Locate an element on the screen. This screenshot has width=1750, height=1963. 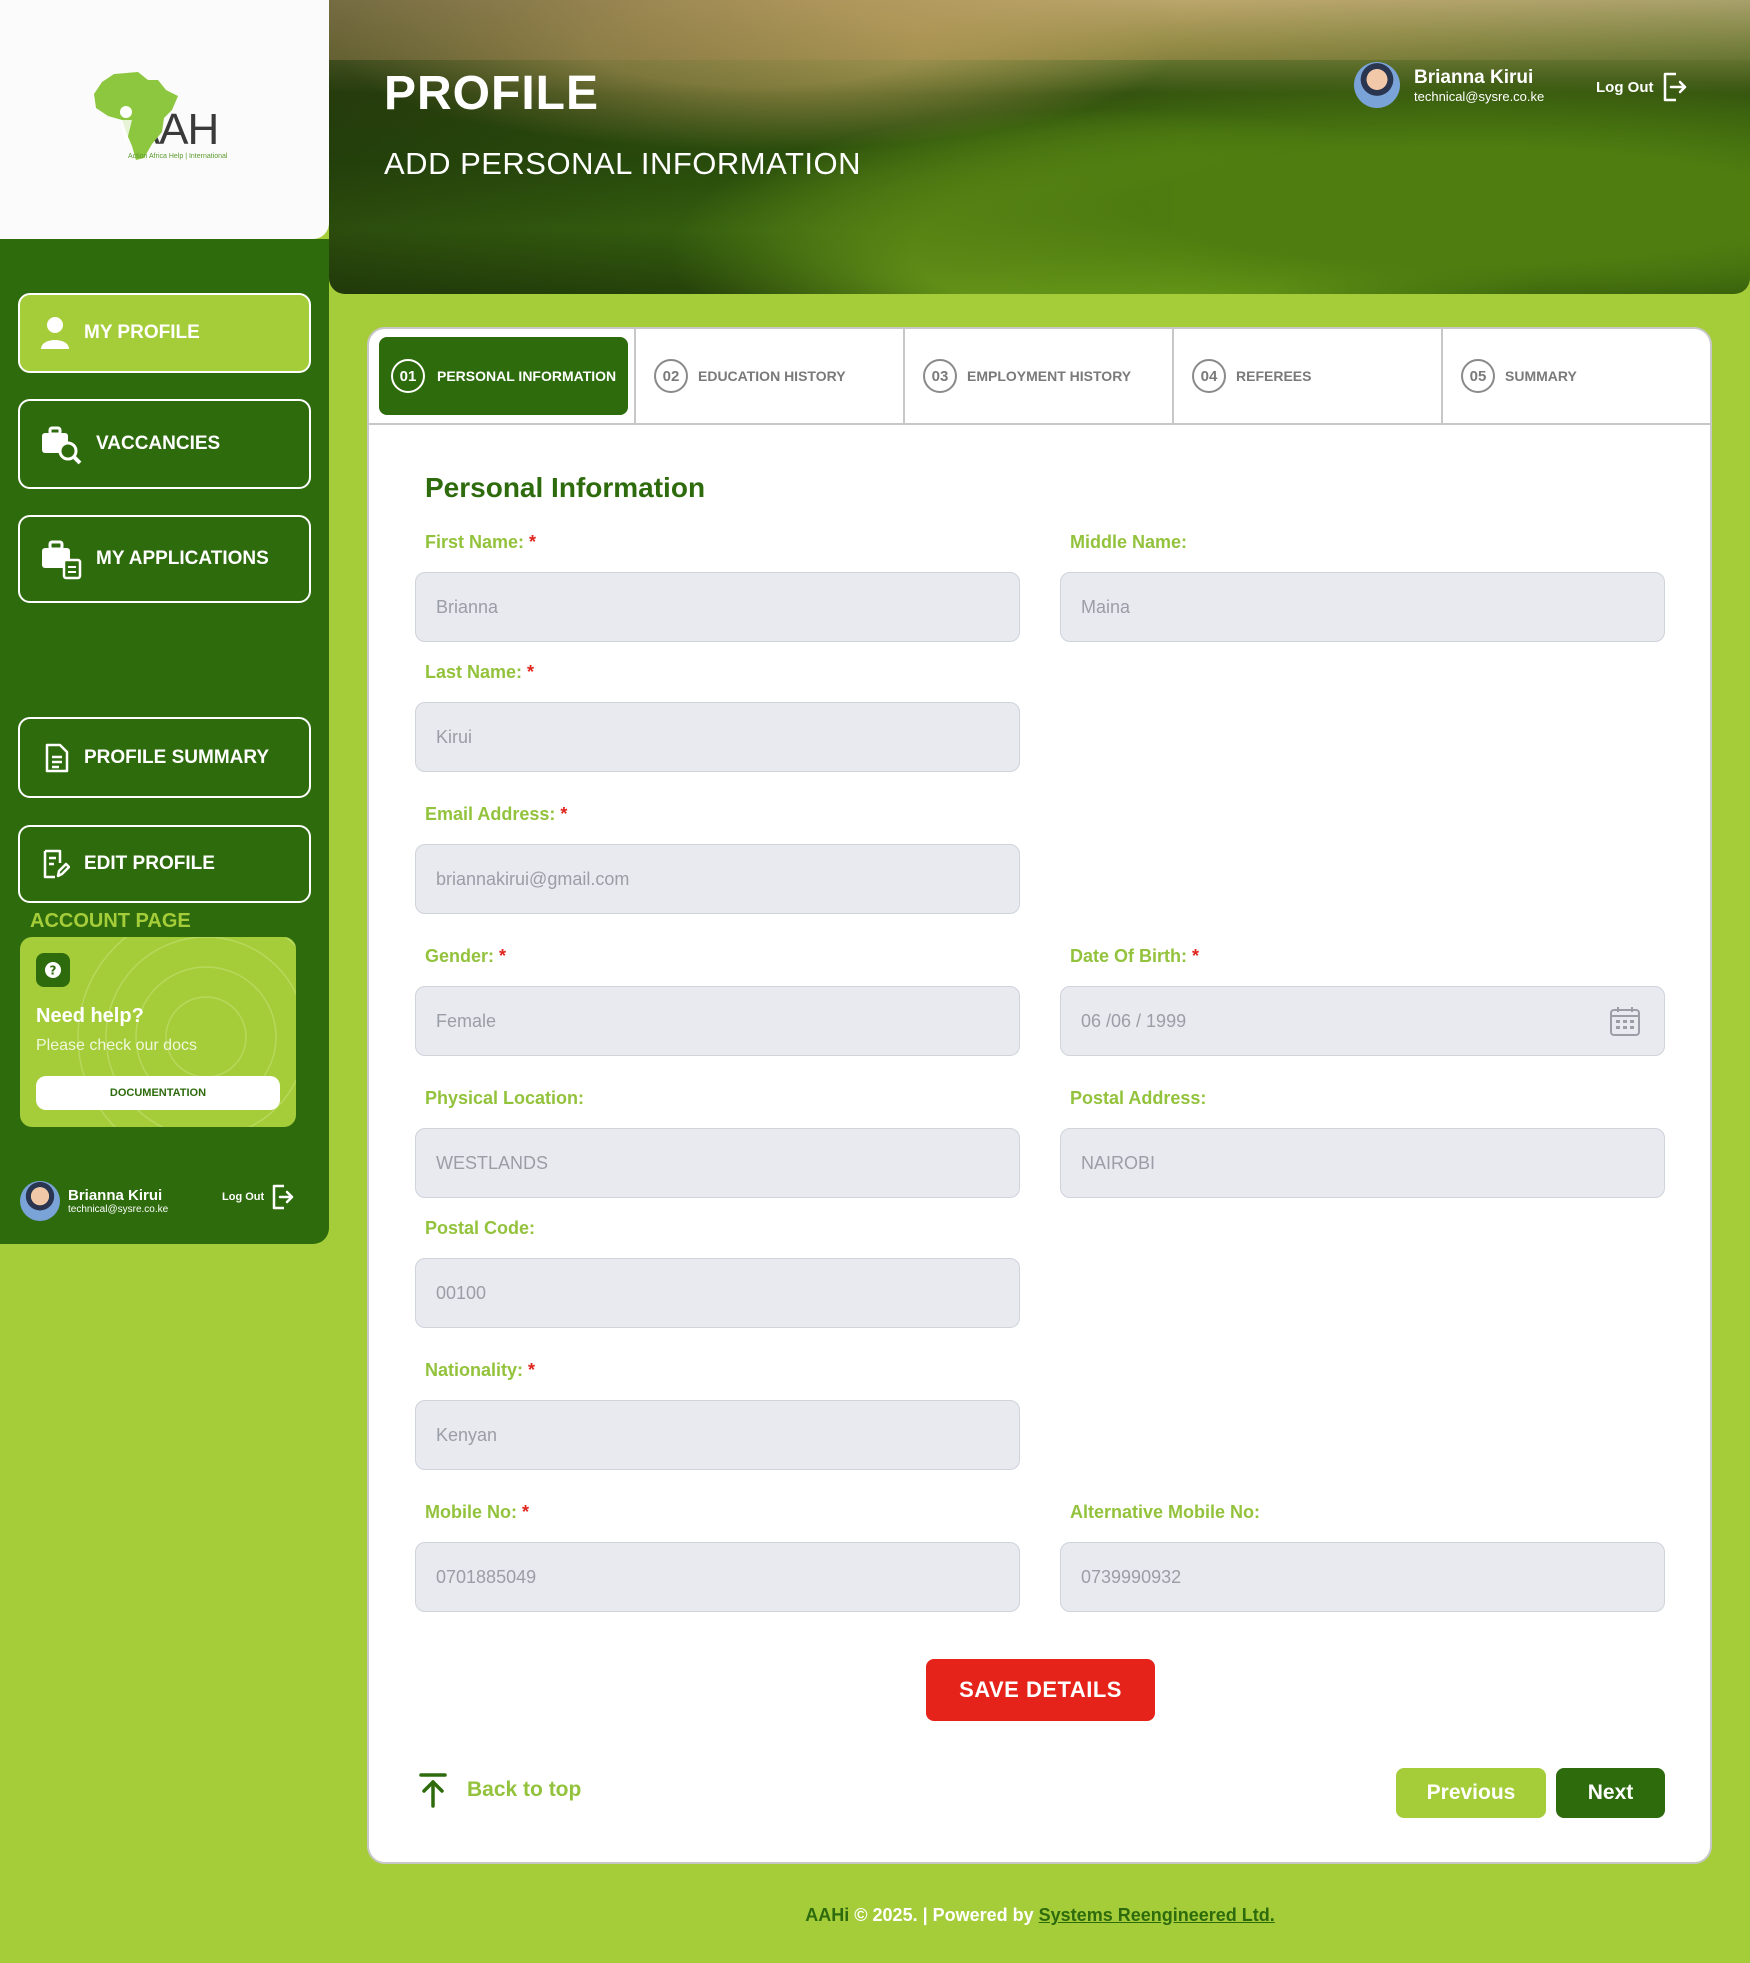
calendar-icon is located at coordinates (1625, 1021).